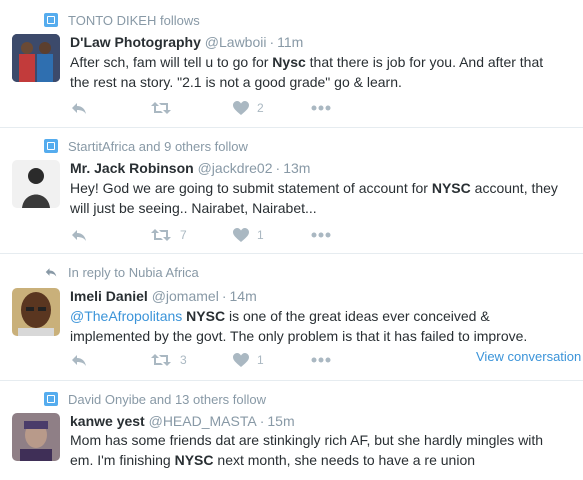 Image resolution: width=583 pixels, height=480 pixels. I want to click on tweet-header: D'Law Photography @Lawboii · 11m, so click(186, 42).